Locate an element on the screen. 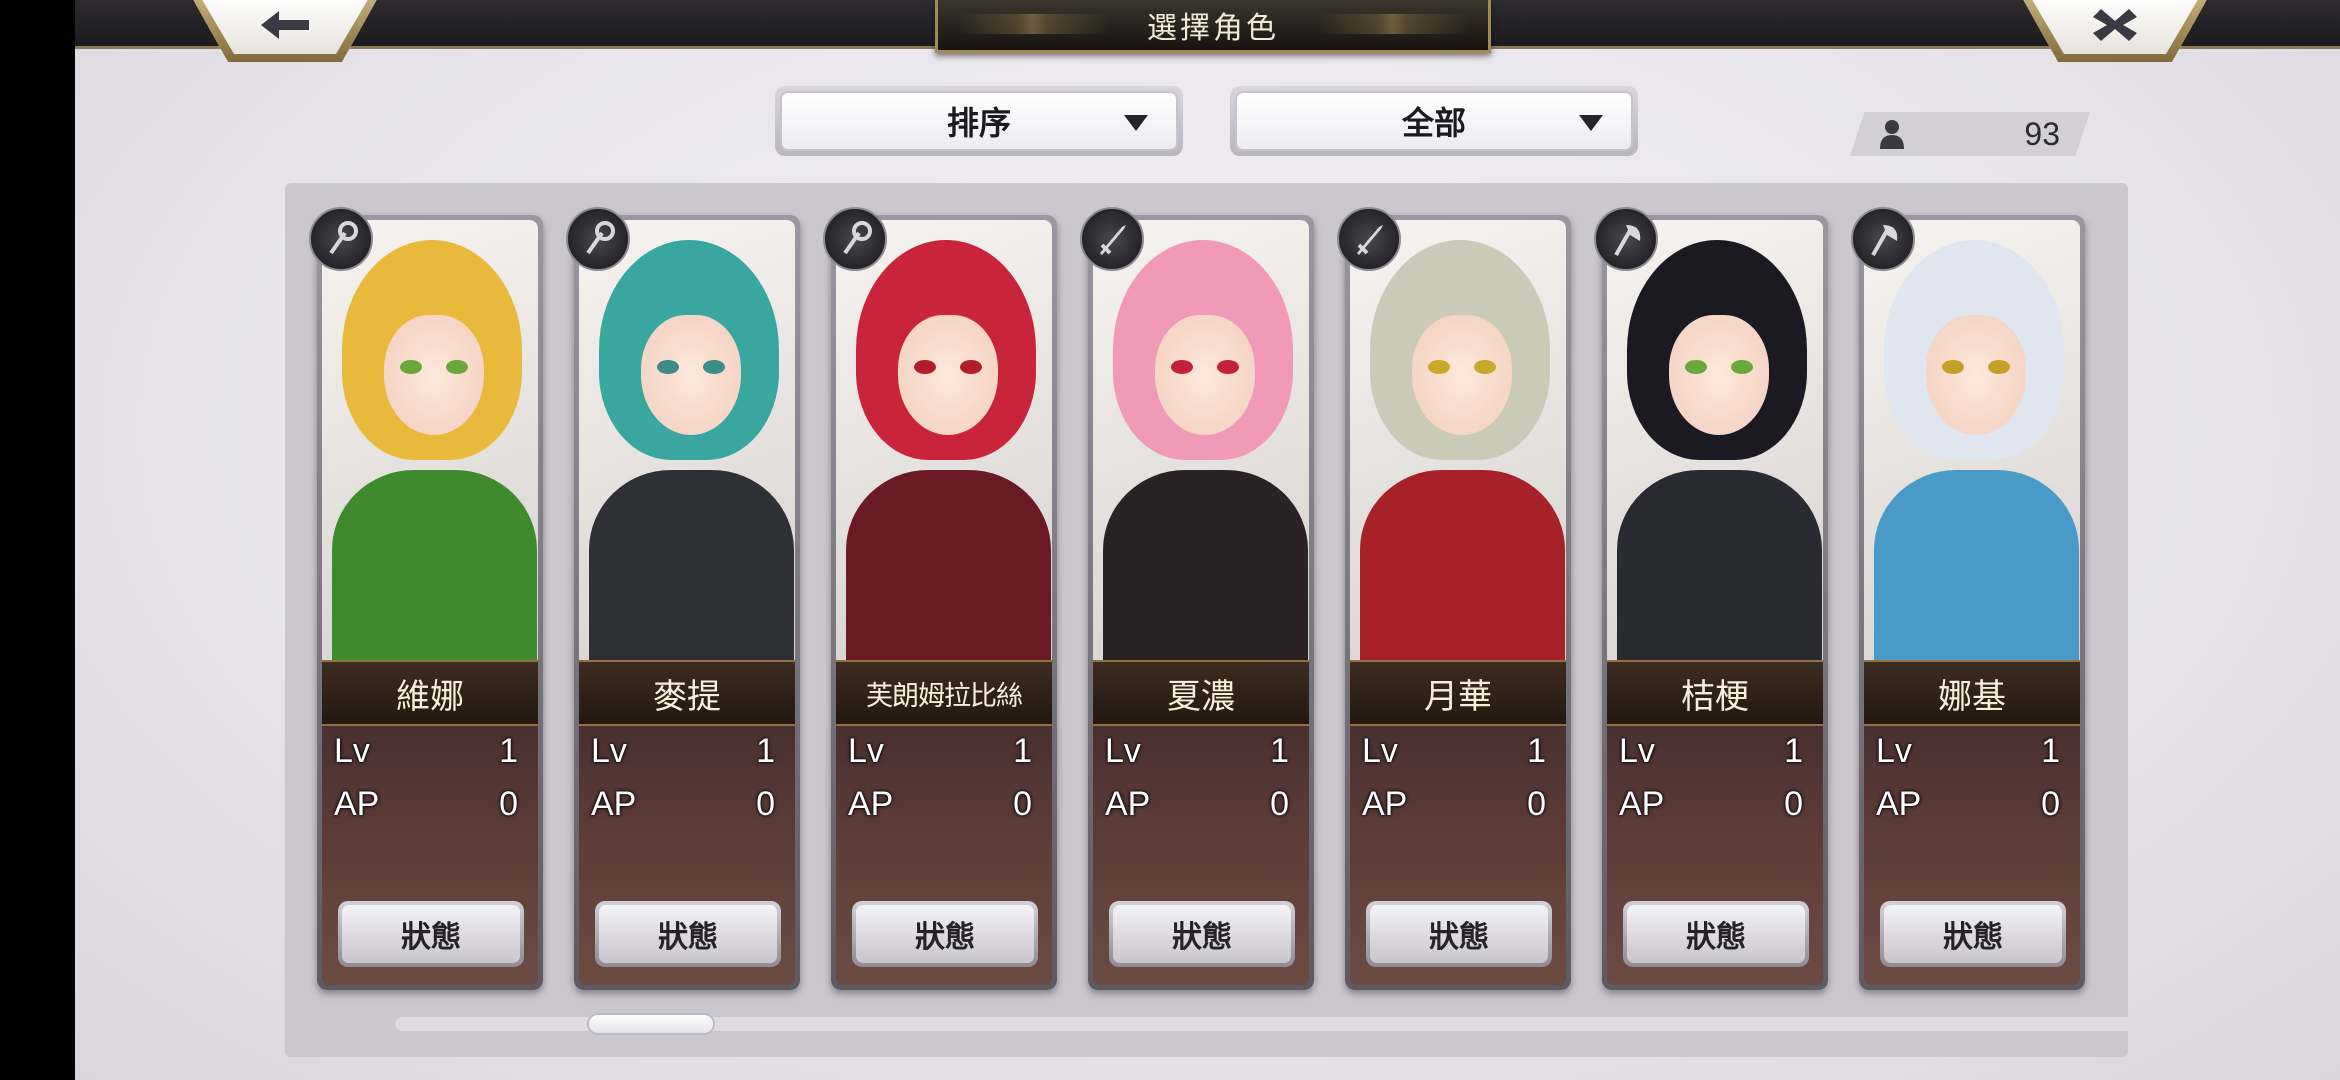 This screenshot has width=2340, height=1080. back-button is located at coordinates (285, 31).